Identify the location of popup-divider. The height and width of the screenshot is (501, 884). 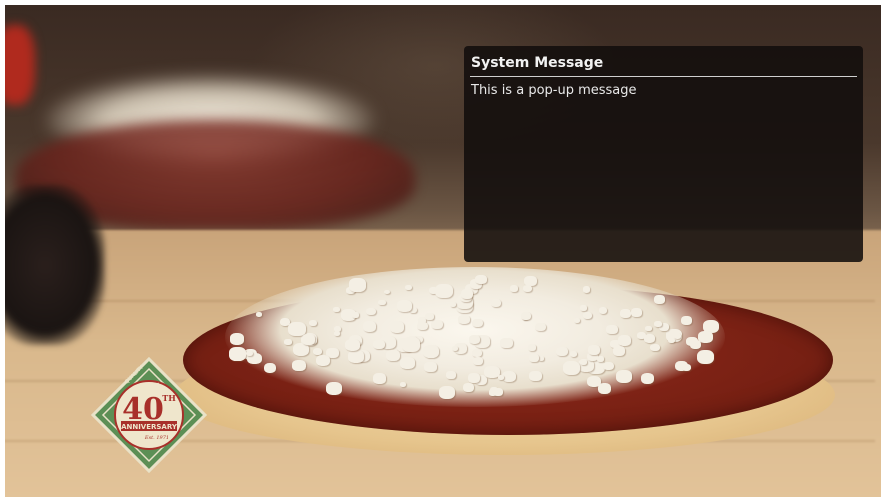
(663, 76).